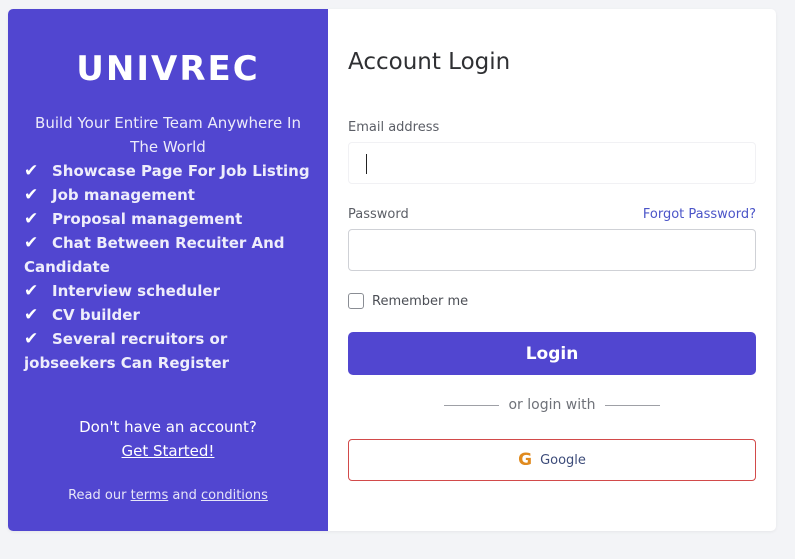 The image size is (795, 559). Describe the element at coordinates (429, 62) in the screenshot. I see `form-title: Account Login` at that location.